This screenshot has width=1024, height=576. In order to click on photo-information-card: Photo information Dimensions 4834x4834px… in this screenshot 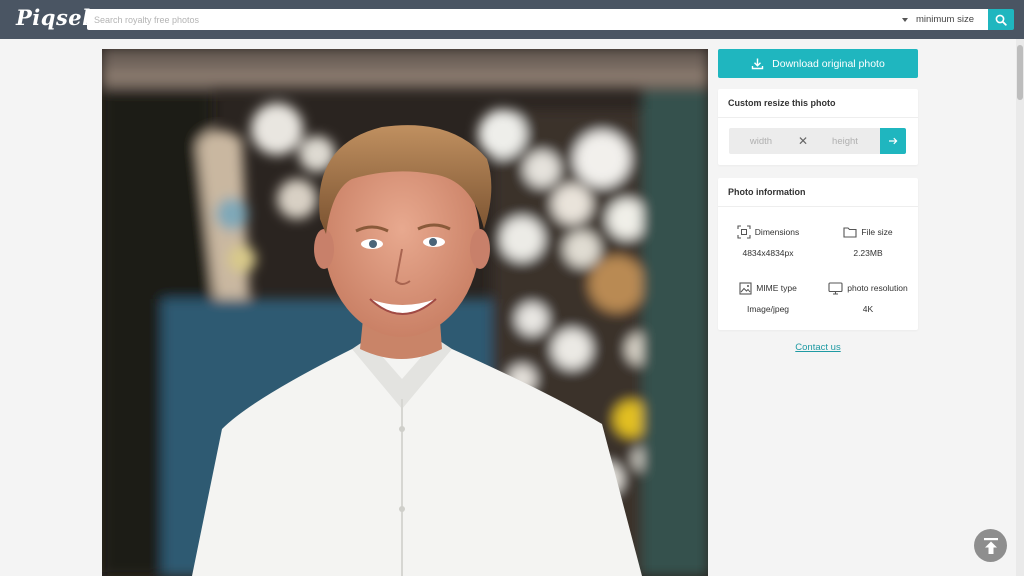, I will do `click(818, 254)`.